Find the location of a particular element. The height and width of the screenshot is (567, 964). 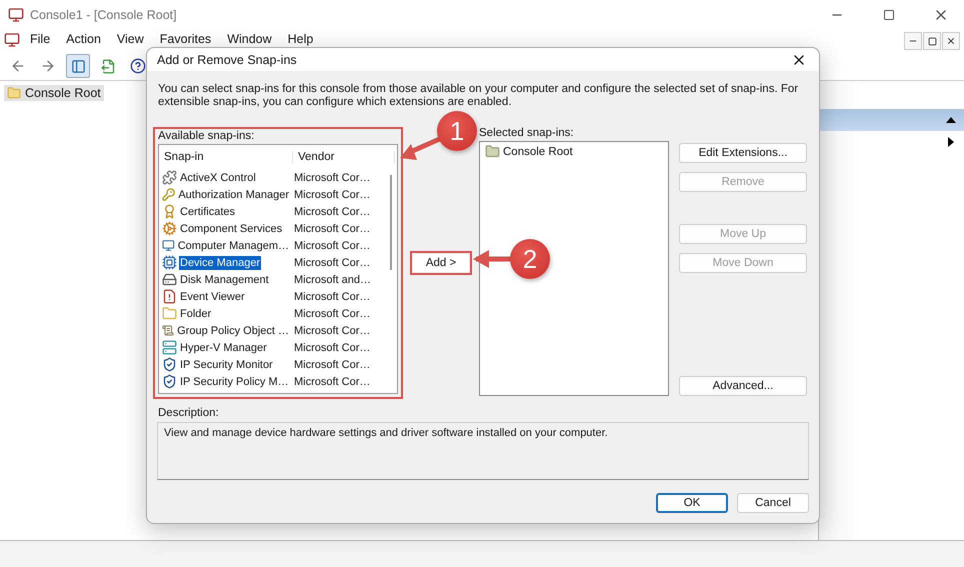

caret-right-icon is located at coordinates (951, 142).